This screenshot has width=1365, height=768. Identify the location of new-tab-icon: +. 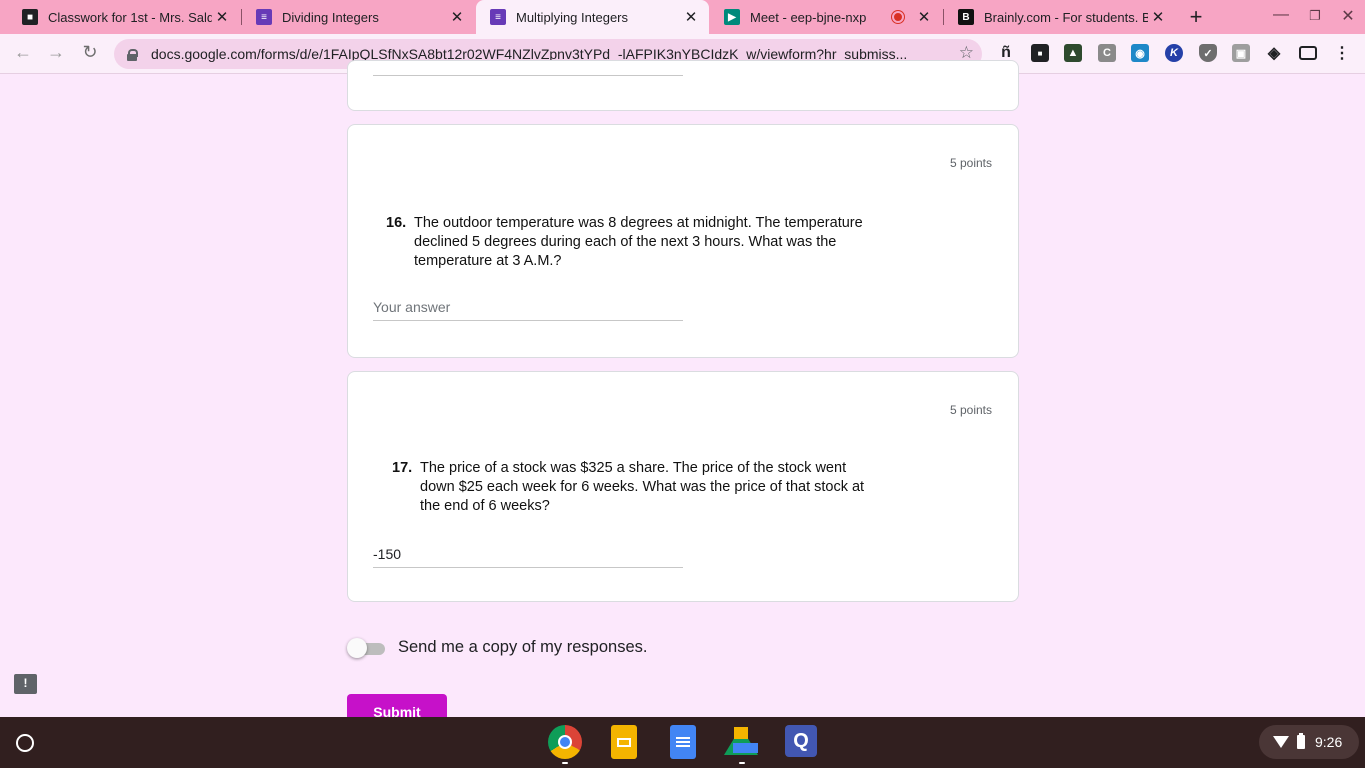
(1196, 17).